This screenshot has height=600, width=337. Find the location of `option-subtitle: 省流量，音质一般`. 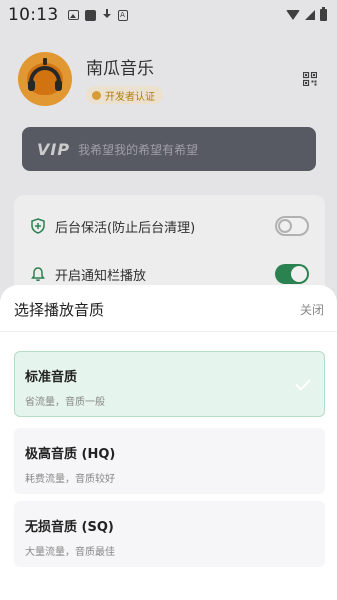

option-subtitle: 省流量，音质一般 is located at coordinates (65, 402).